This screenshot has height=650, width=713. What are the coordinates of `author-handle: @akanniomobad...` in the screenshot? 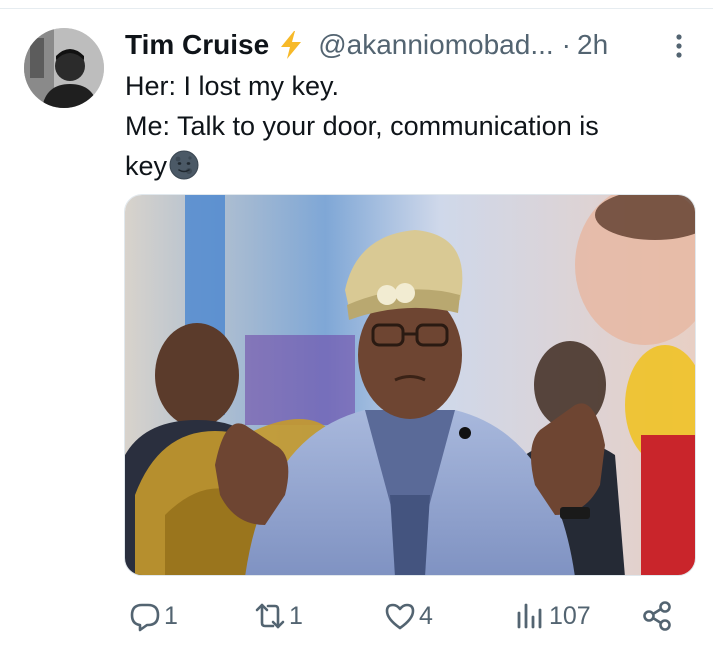 It's located at (435, 45).